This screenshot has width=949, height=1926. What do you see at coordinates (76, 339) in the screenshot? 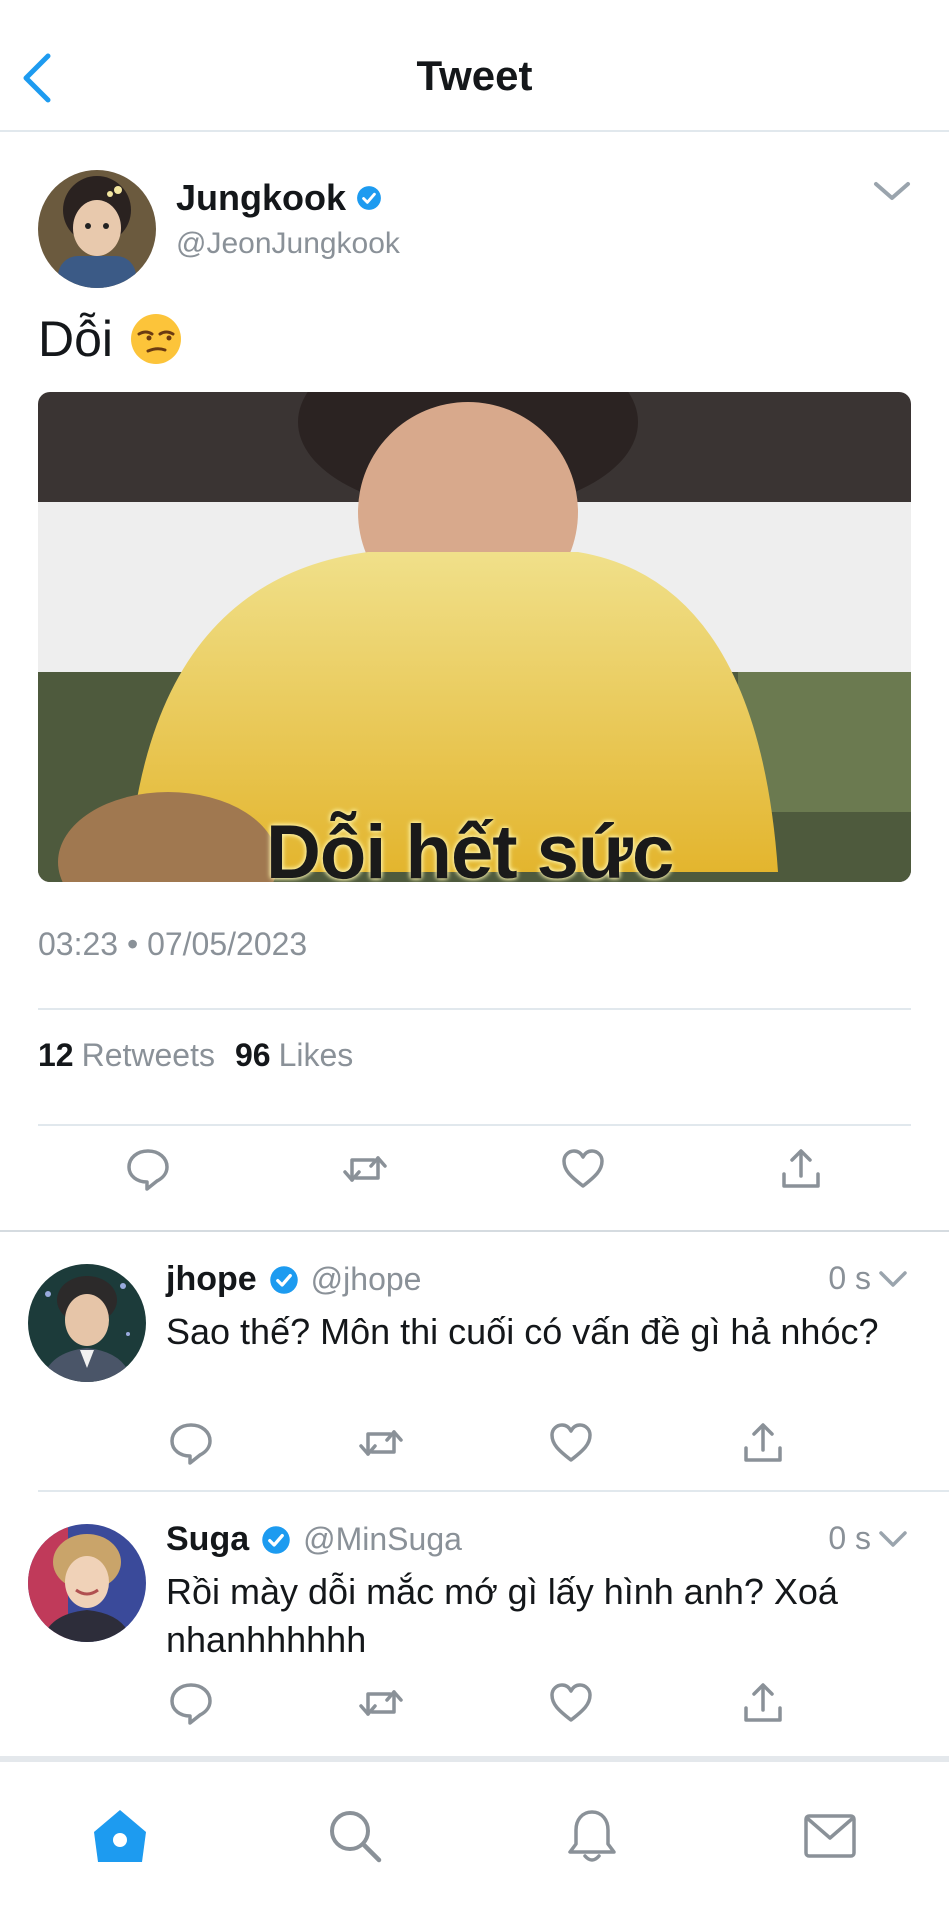
I see `tweet-text-body: Dỗi` at bounding box center [76, 339].